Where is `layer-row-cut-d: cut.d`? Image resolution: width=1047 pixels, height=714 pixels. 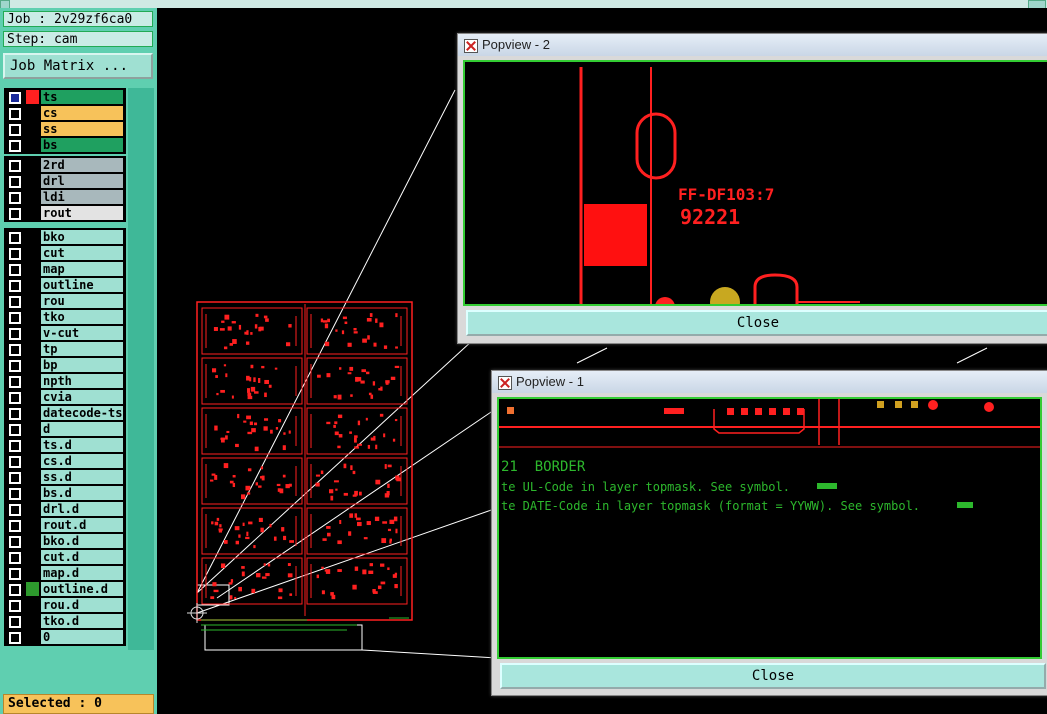 layer-row-cut-d: cut.d is located at coordinates (65, 557).